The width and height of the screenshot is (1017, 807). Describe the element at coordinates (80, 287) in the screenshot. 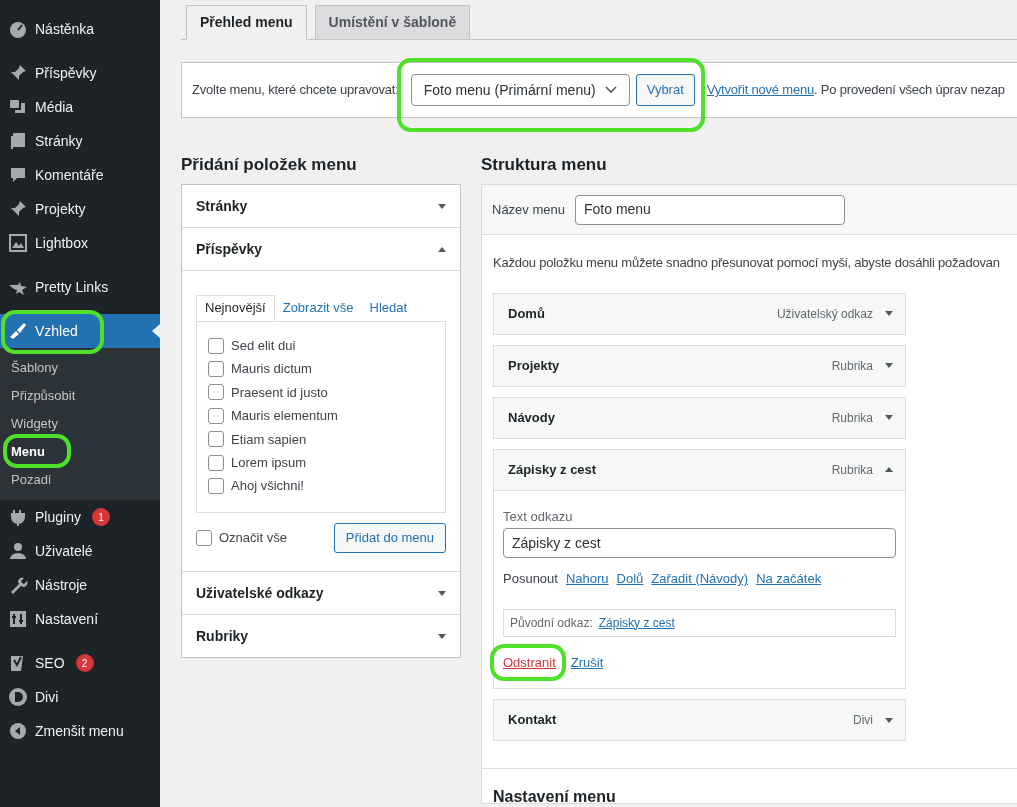

I see `sidebar-item: Pretty Links` at that location.